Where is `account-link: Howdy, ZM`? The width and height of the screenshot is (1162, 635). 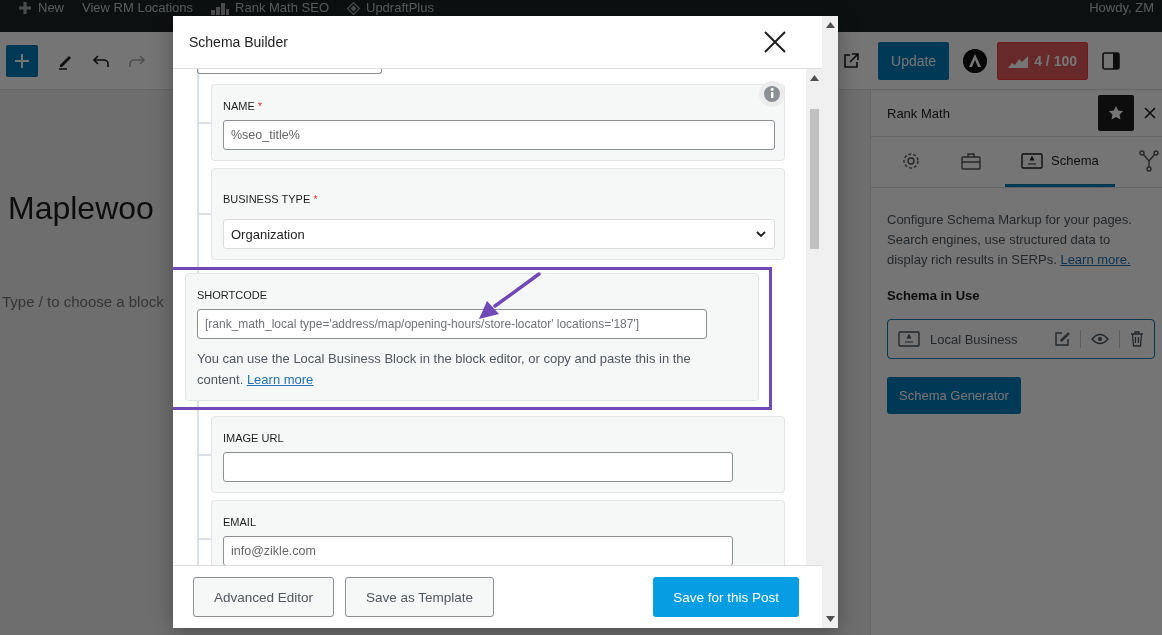 account-link: Howdy, ZM is located at coordinates (1121, 8).